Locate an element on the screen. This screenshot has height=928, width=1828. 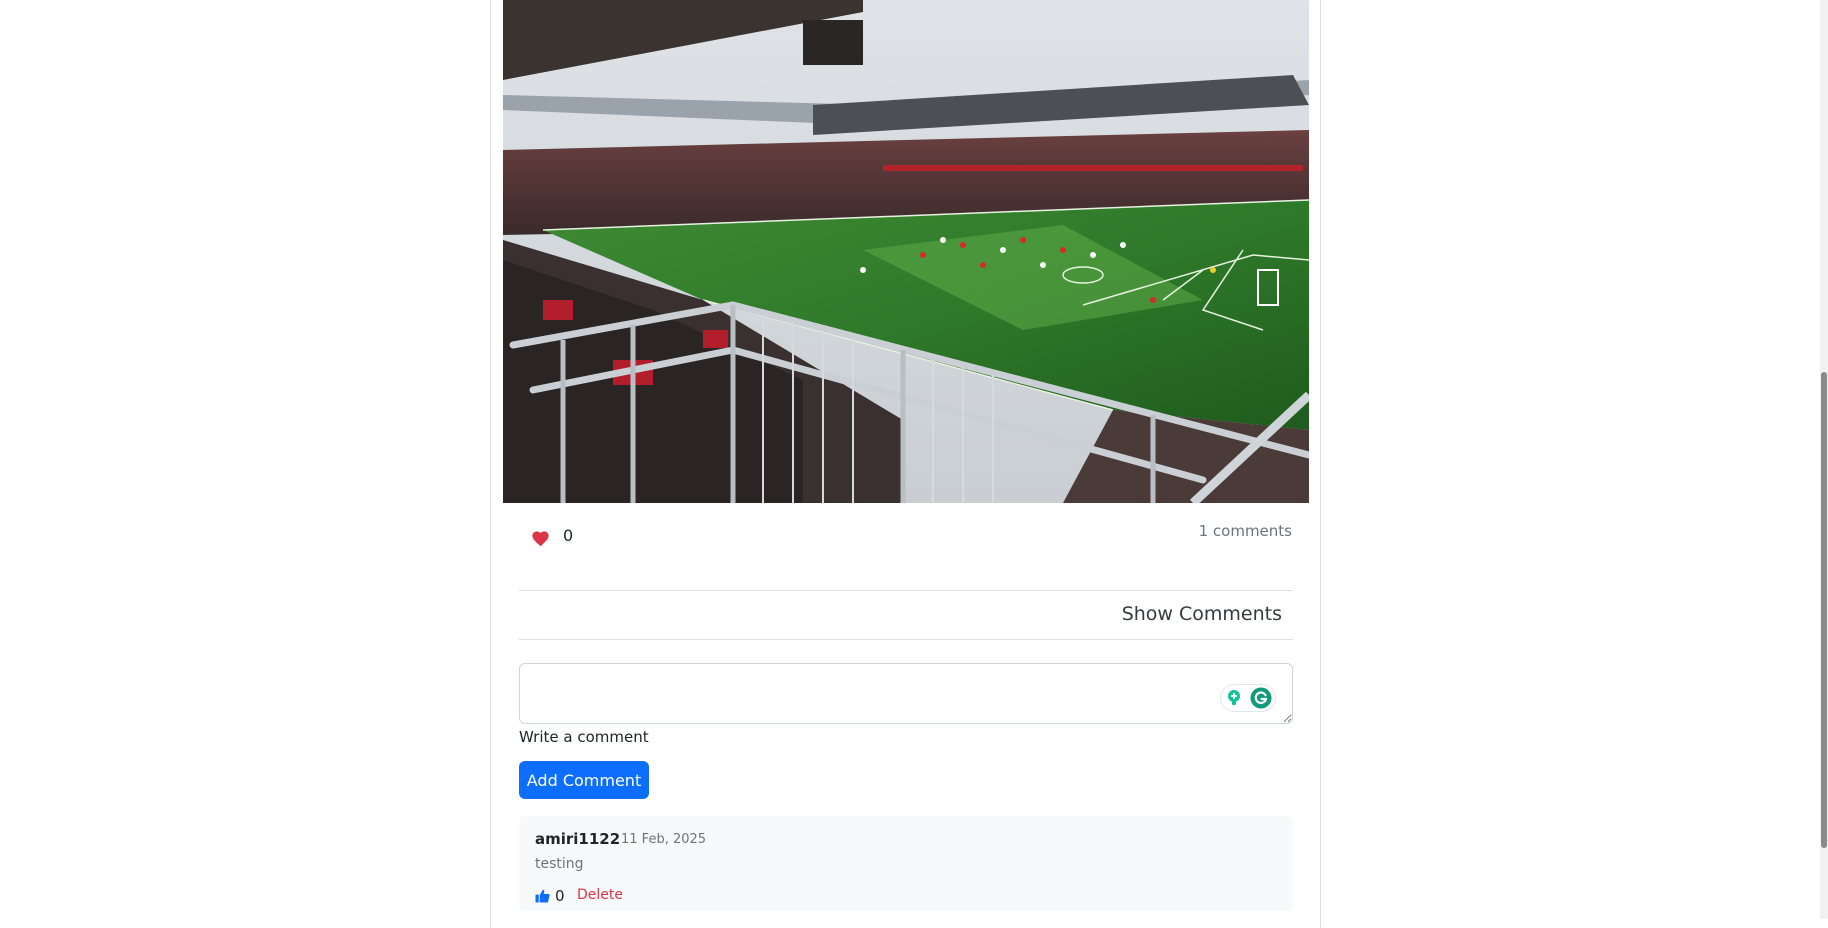
scrollbar-thumb is located at coordinates (1824, 610).